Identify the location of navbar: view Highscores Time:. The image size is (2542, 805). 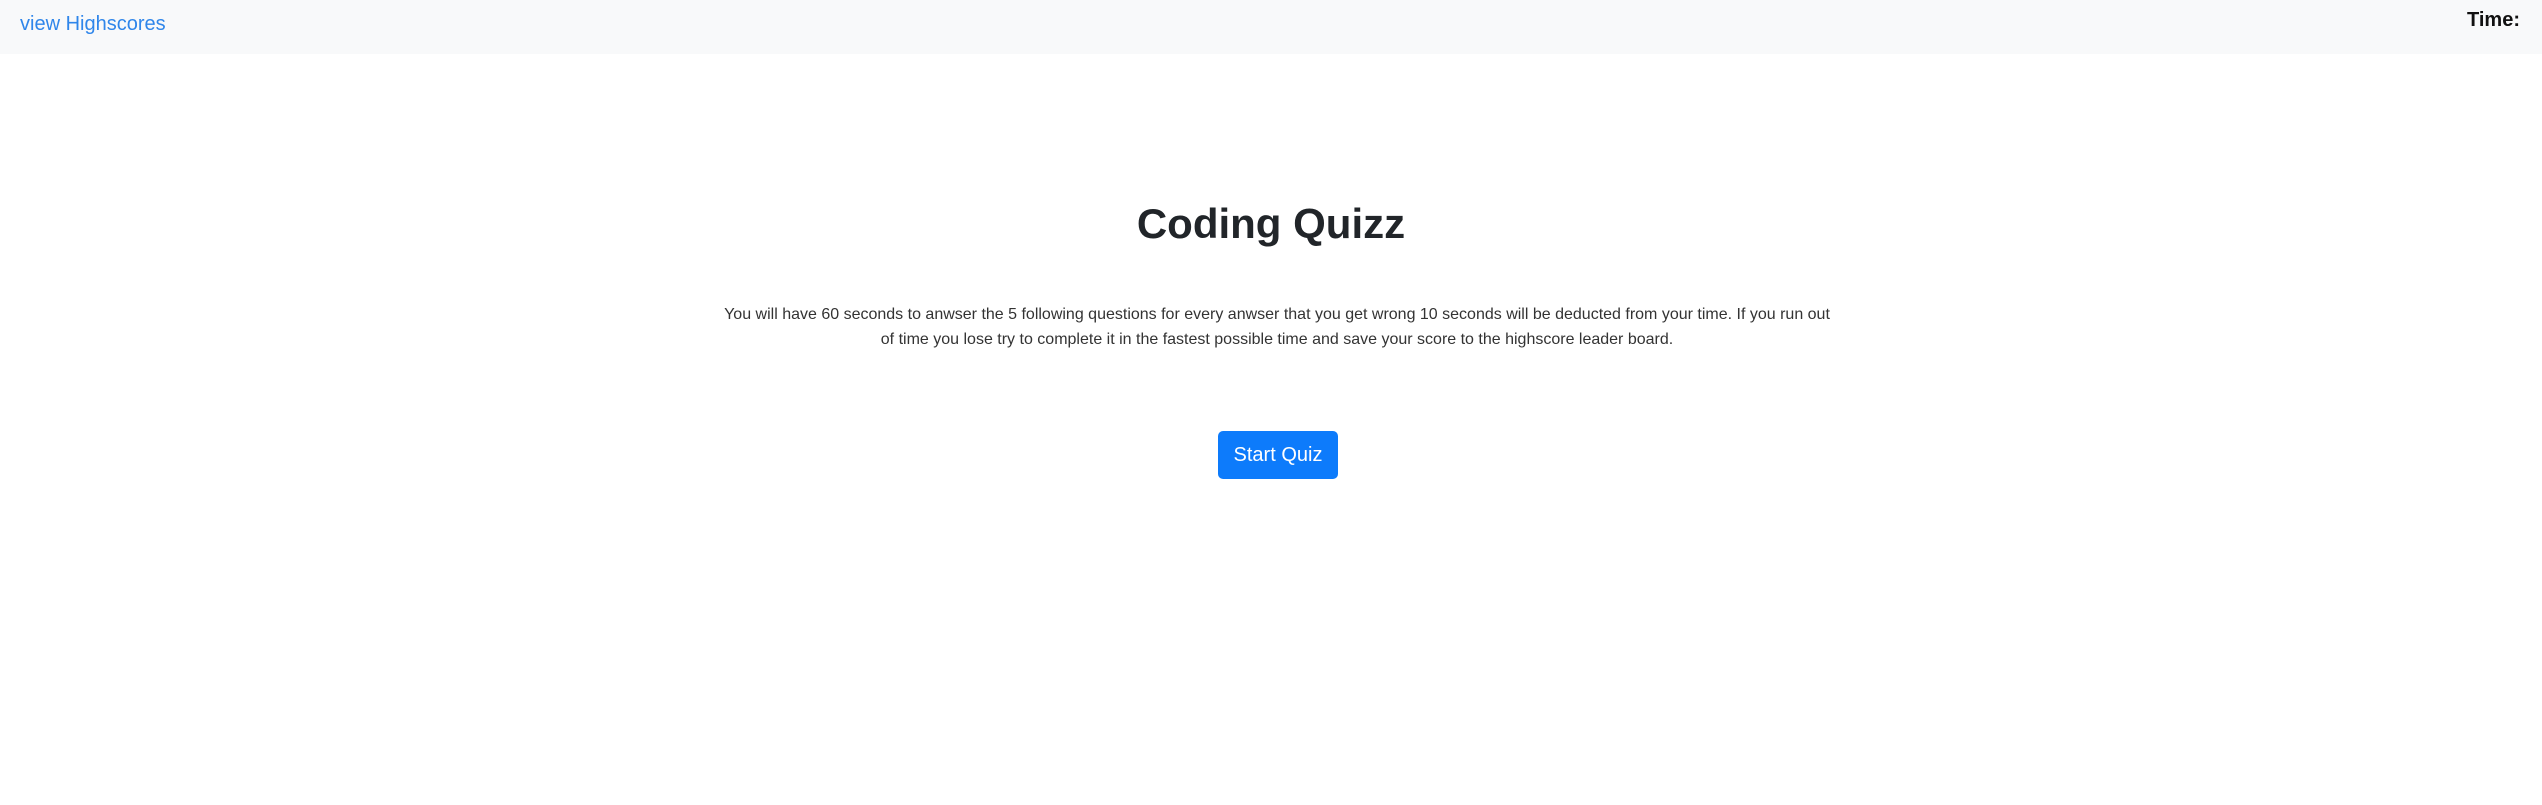
(1271, 27).